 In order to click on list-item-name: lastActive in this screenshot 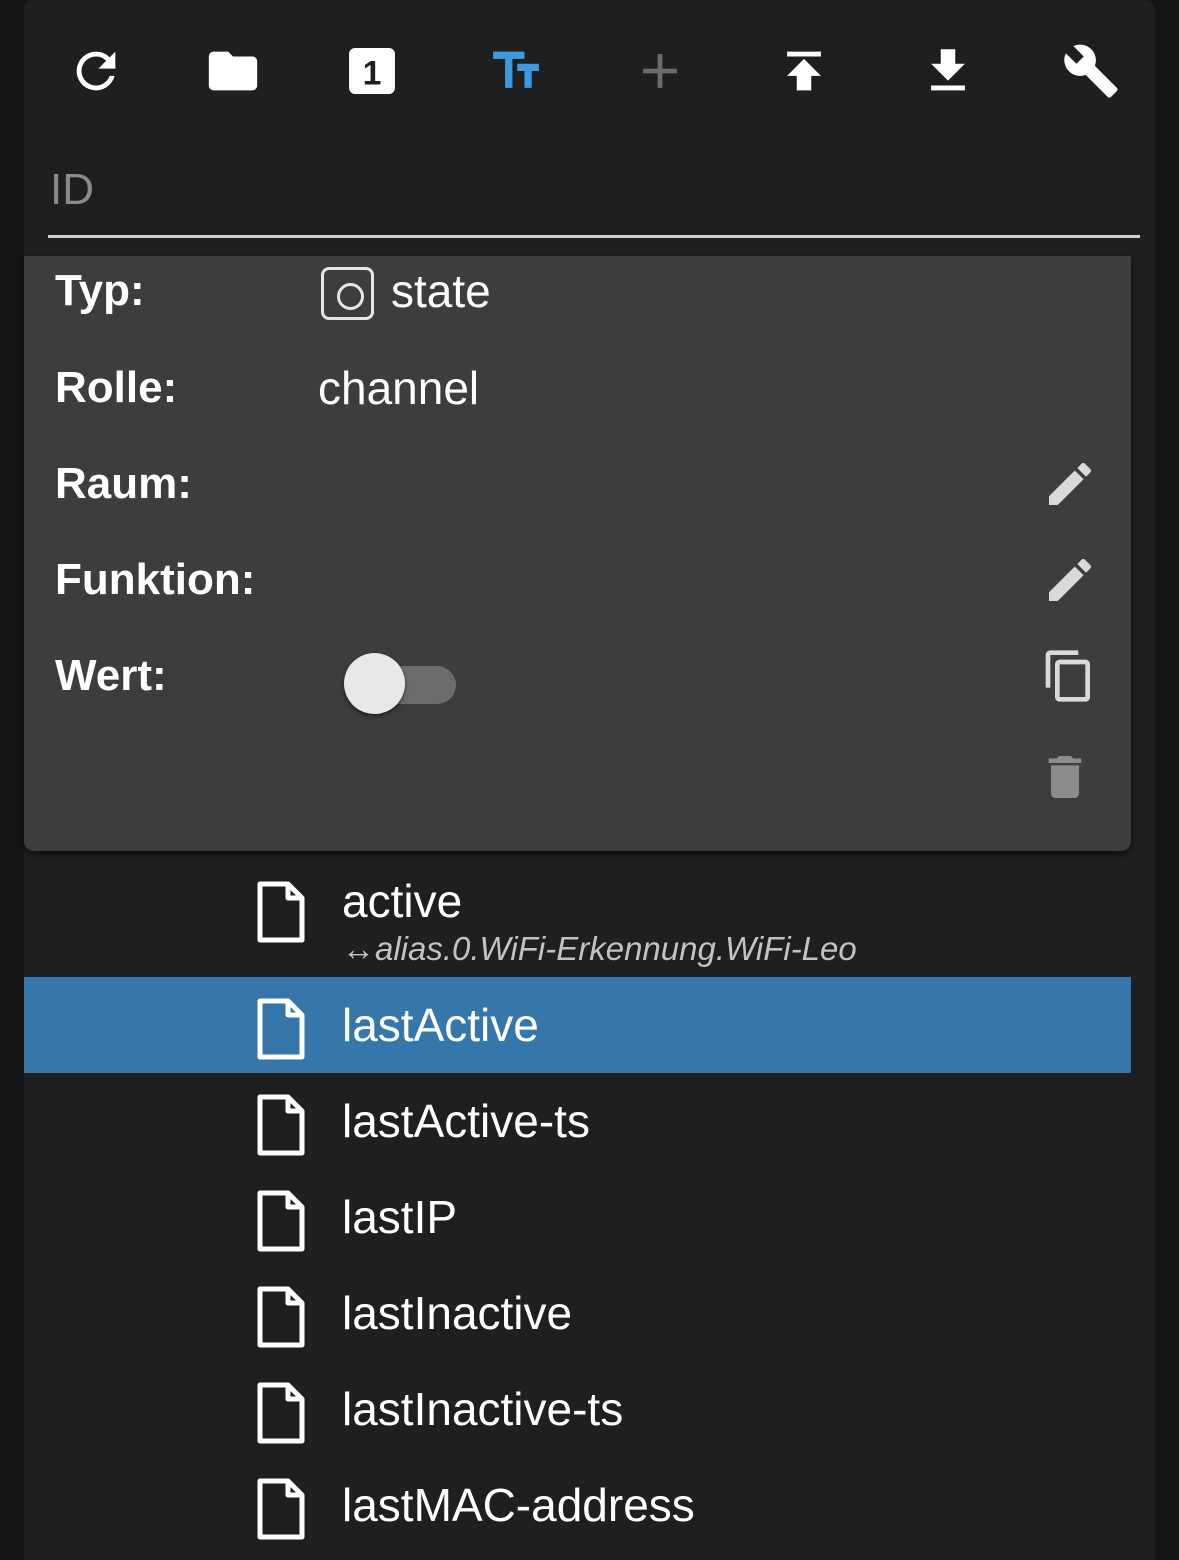, I will do `click(440, 1025)`.